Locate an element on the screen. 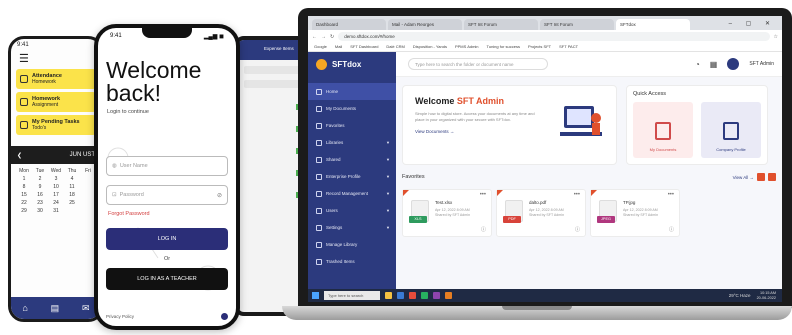  home-icon: ⌂ is located at coordinates (24, 308).